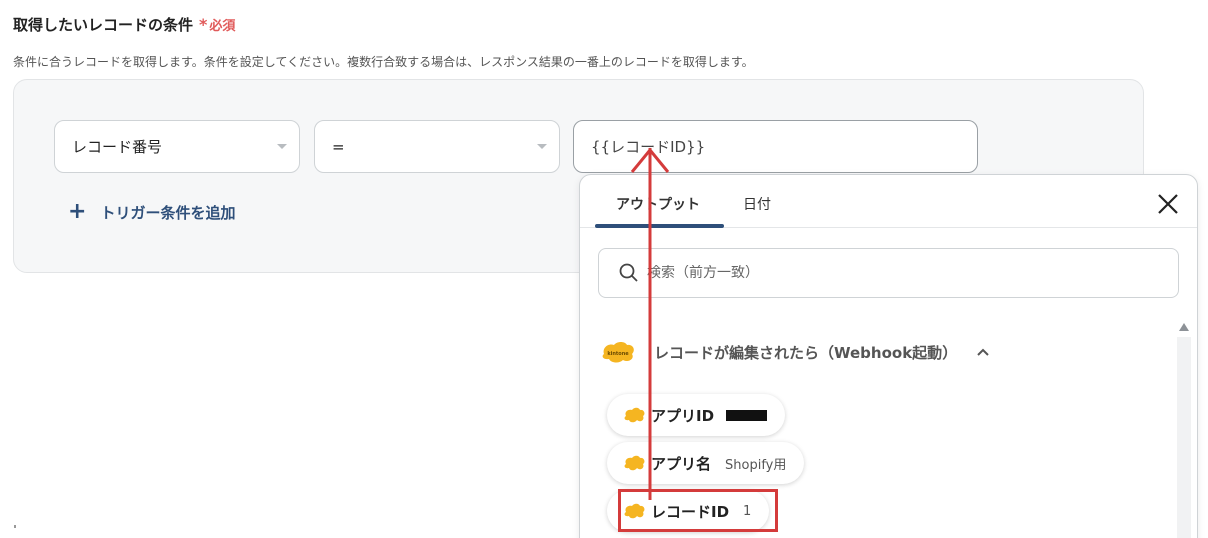 The width and height of the screenshot is (1208, 538). What do you see at coordinates (681, 463) in the screenshot?
I see `output-item-name: アプリ名` at bounding box center [681, 463].